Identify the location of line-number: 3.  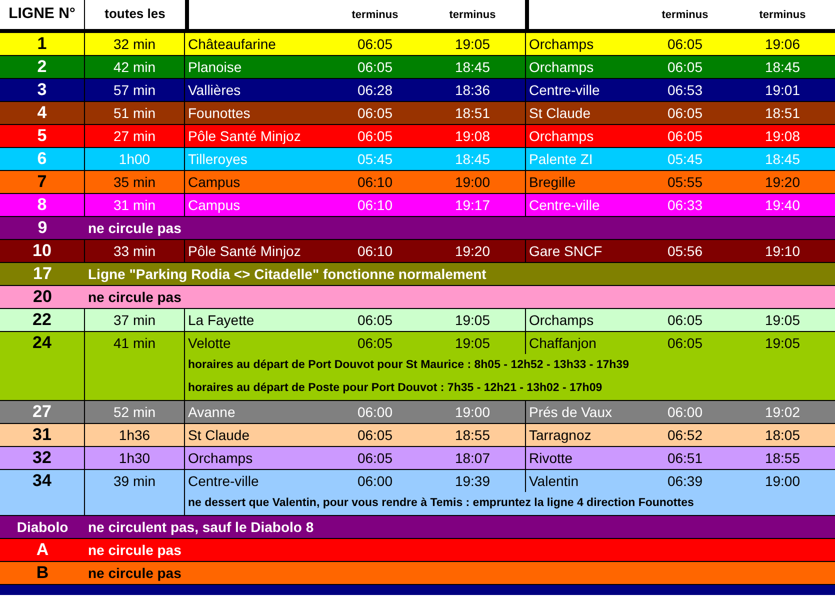
(42, 90).